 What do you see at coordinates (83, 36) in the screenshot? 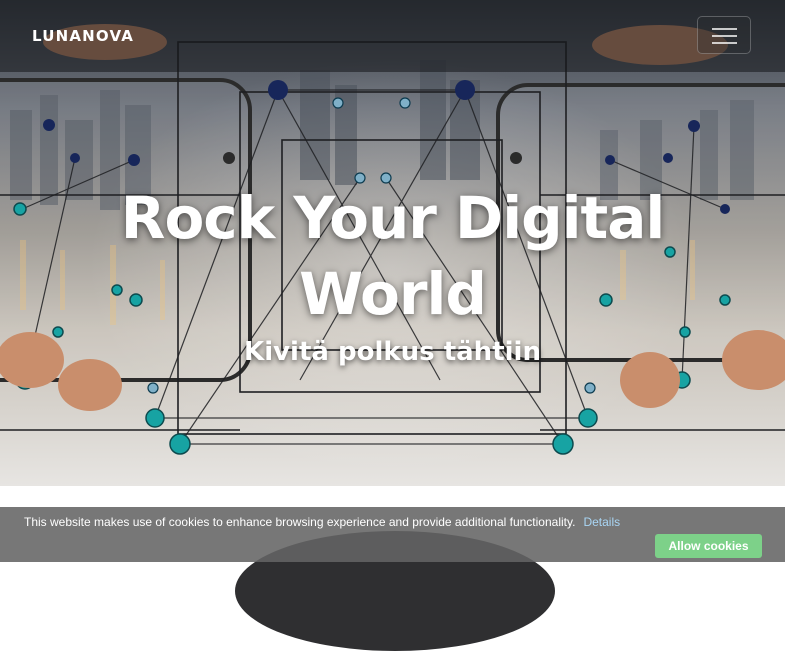
I see `brand-logo: LUNANOVA` at bounding box center [83, 36].